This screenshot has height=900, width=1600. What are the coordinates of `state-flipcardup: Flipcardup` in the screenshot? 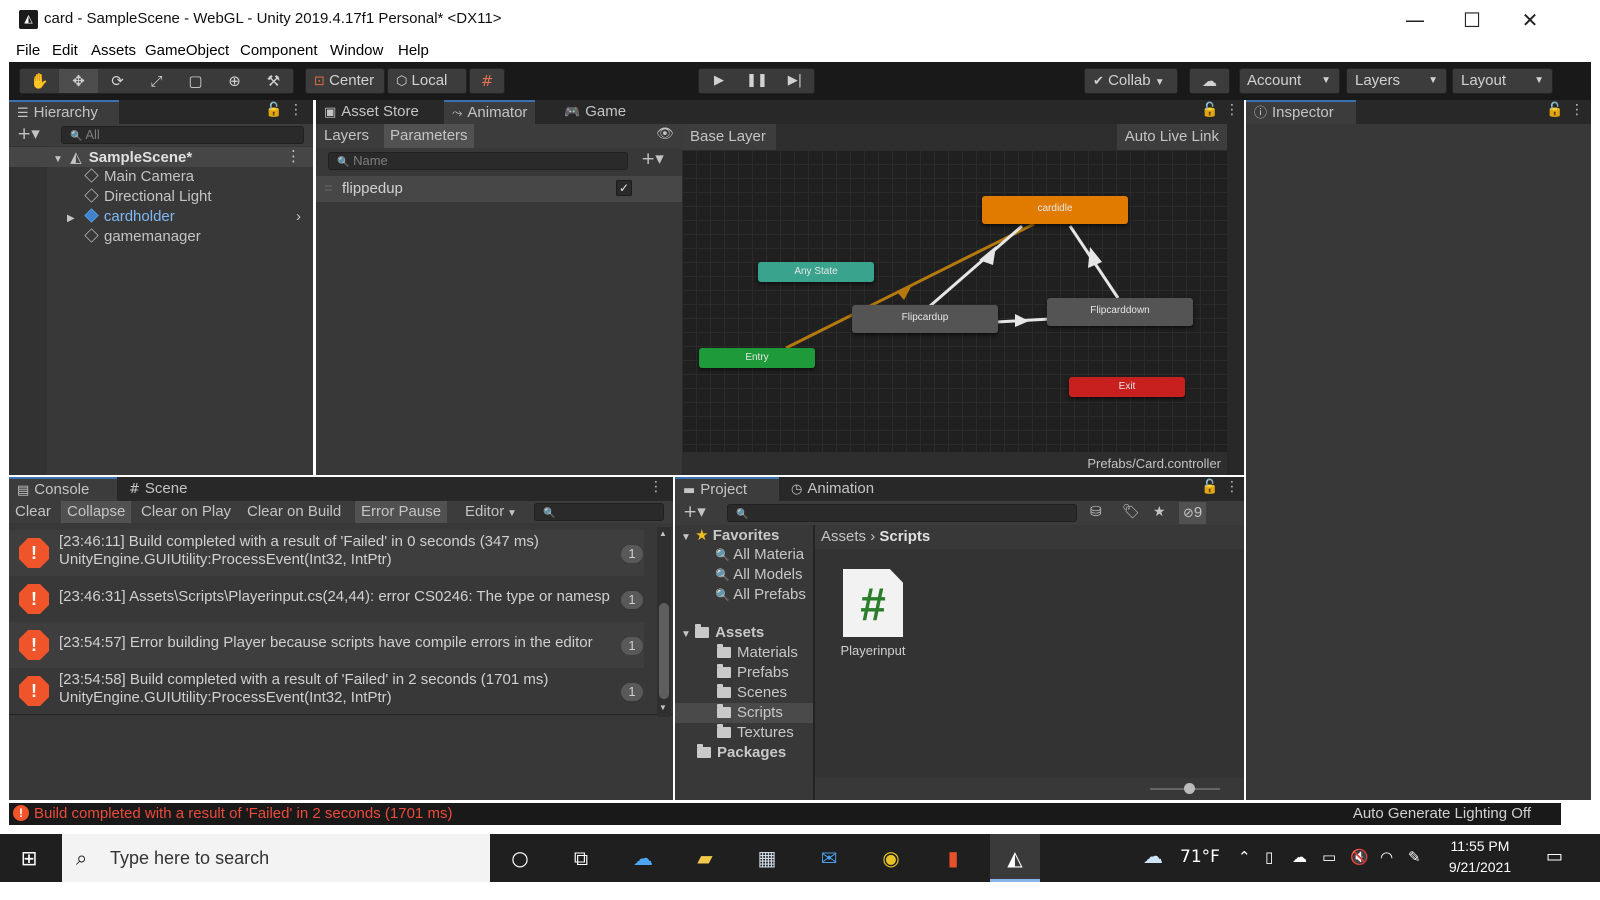 It's located at (925, 319).